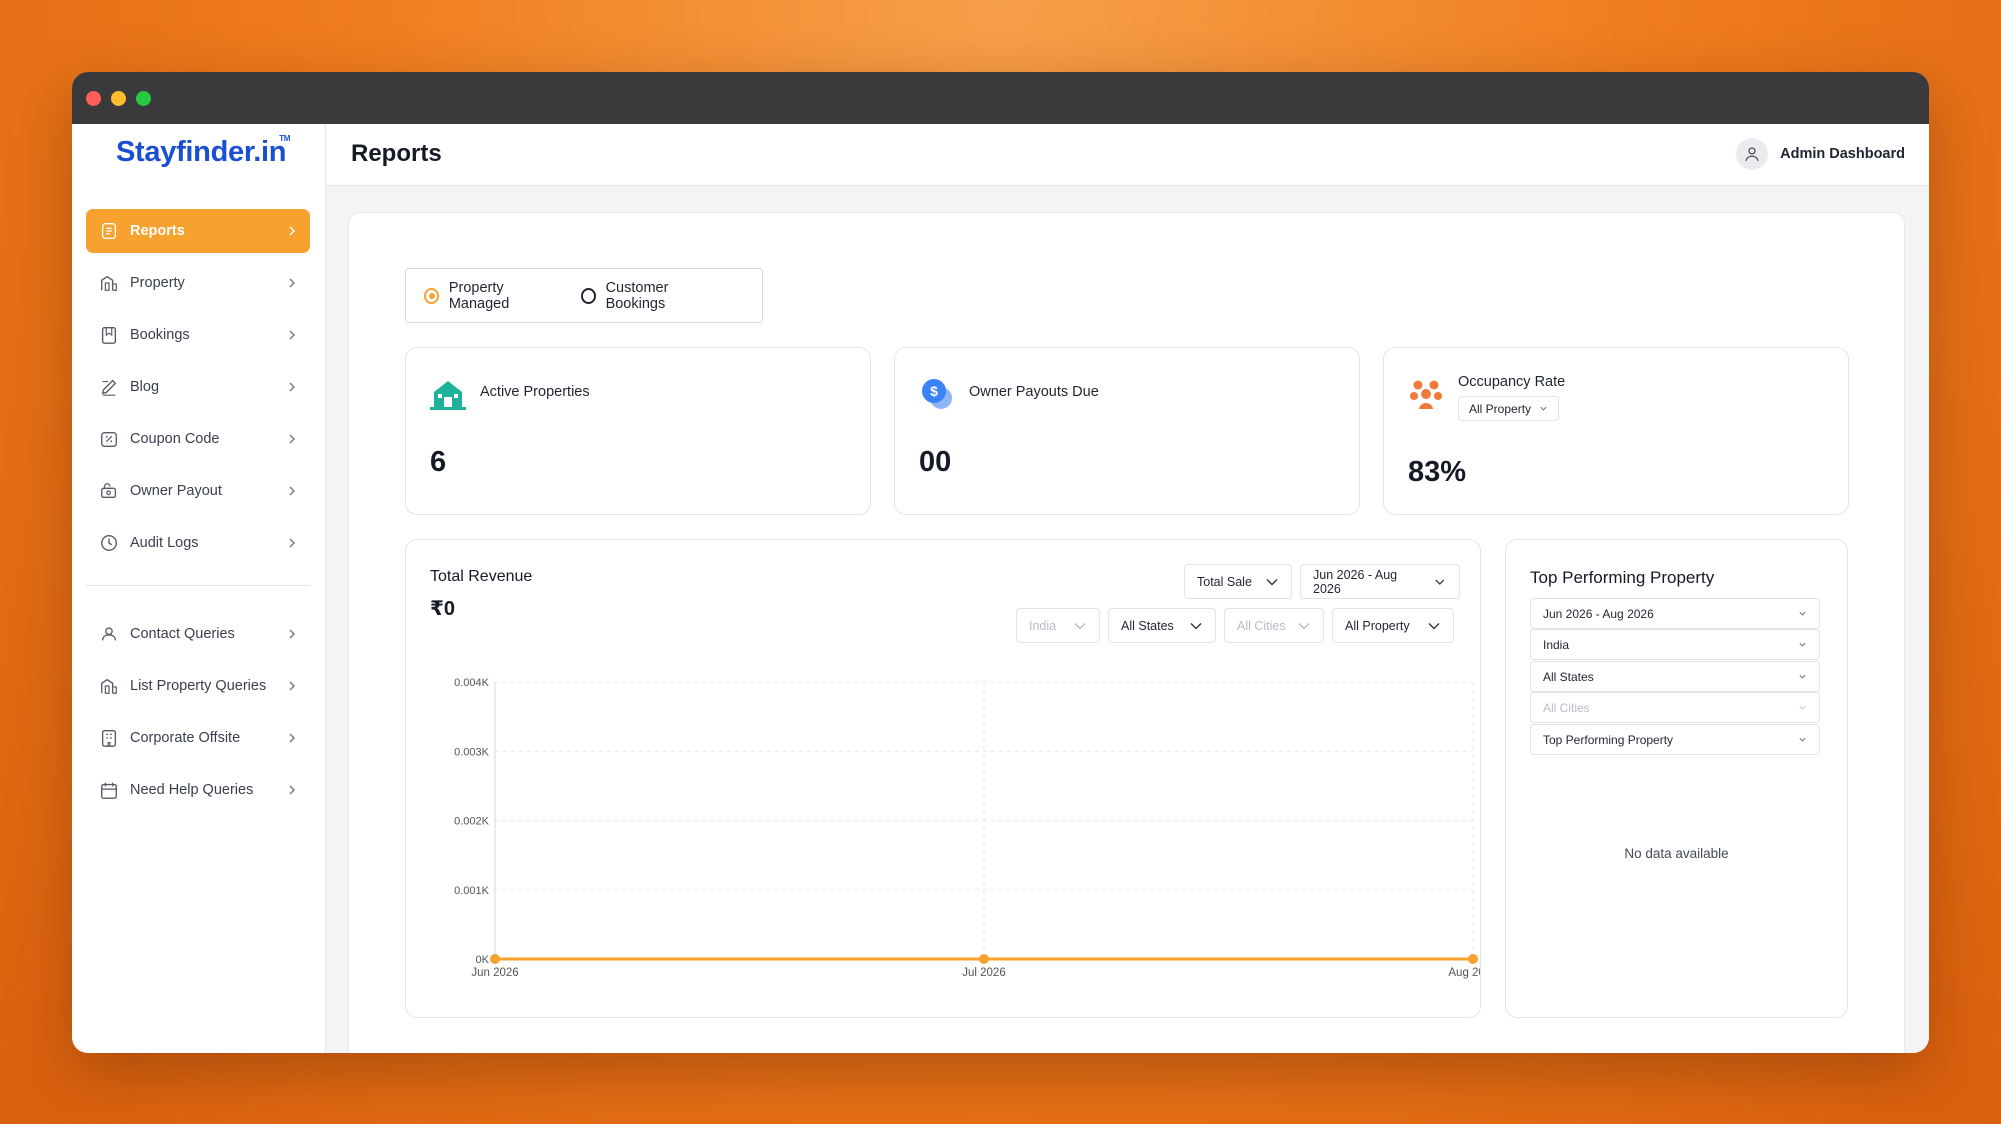 The width and height of the screenshot is (2001, 1124). Describe the element at coordinates (479, 295) in the screenshot. I see `radio-label: Property Managed` at that location.